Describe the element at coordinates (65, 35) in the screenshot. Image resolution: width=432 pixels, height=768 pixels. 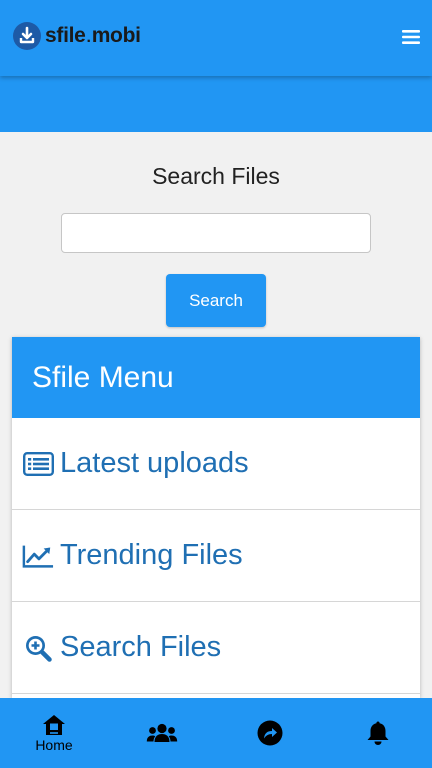
I see `logo-name: sfile` at that location.